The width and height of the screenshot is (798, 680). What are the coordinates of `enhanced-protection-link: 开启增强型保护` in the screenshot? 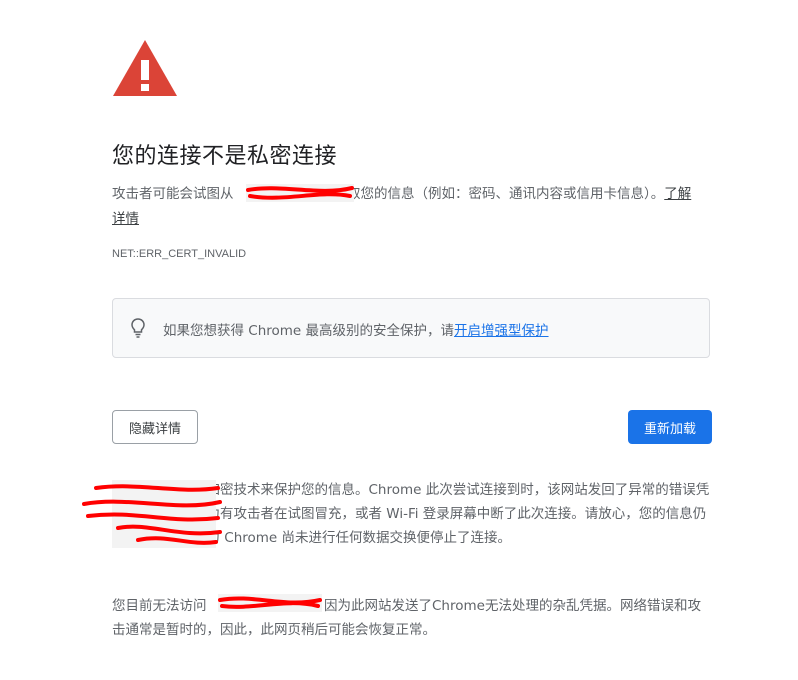 It's located at (501, 331).